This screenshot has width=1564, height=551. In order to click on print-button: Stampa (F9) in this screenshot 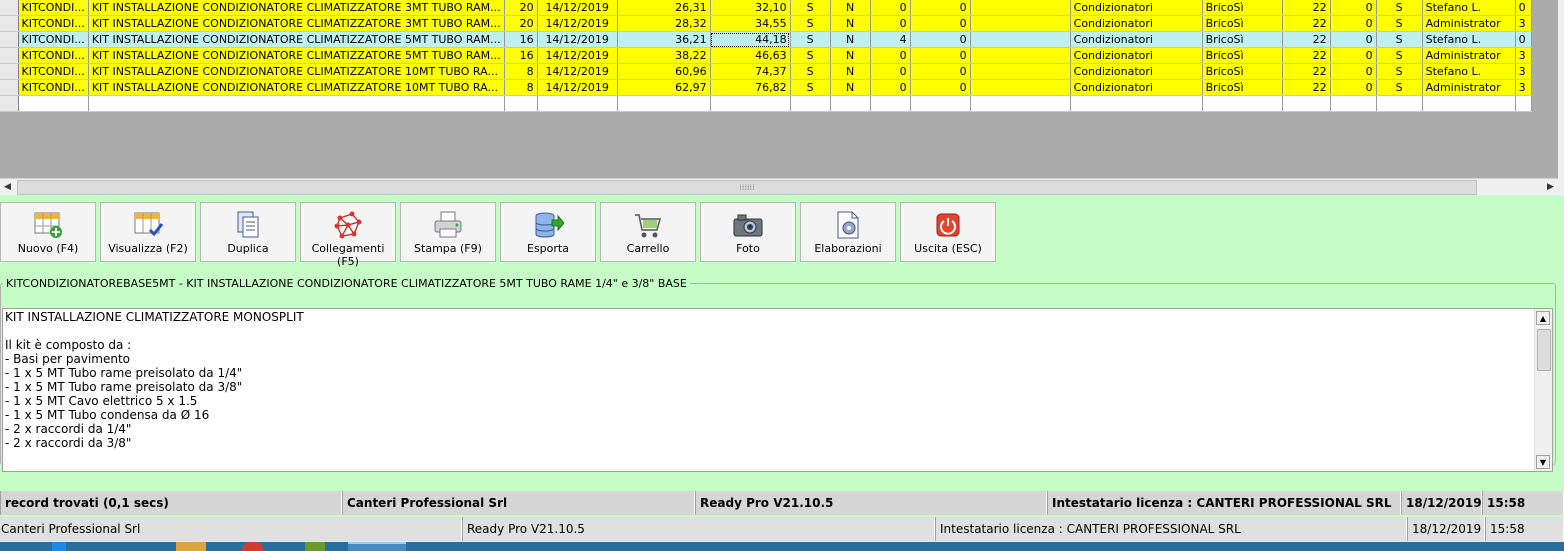, I will do `click(448, 232)`.